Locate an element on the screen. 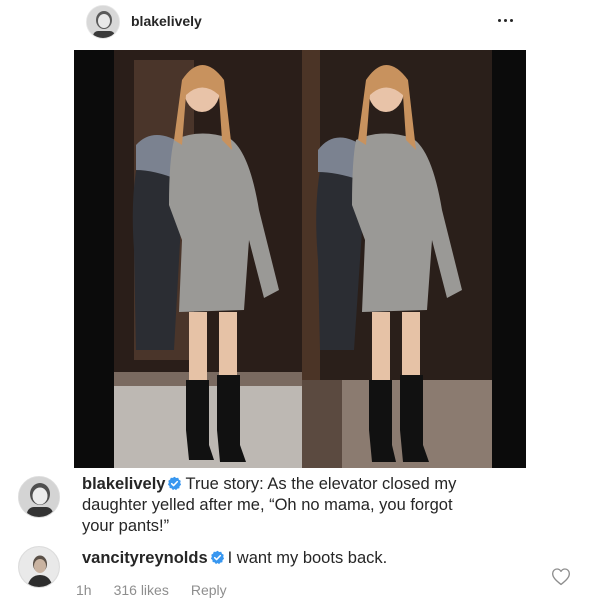 The width and height of the screenshot is (599, 616). caption-line-3: your pants!” is located at coordinates (126, 526).